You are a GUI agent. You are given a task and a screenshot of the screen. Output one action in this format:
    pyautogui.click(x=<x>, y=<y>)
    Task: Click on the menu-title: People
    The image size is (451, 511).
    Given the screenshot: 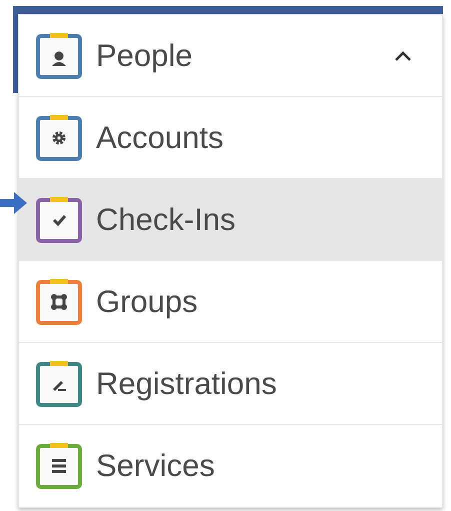 What is the action you would take?
    pyautogui.click(x=145, y=56)
    